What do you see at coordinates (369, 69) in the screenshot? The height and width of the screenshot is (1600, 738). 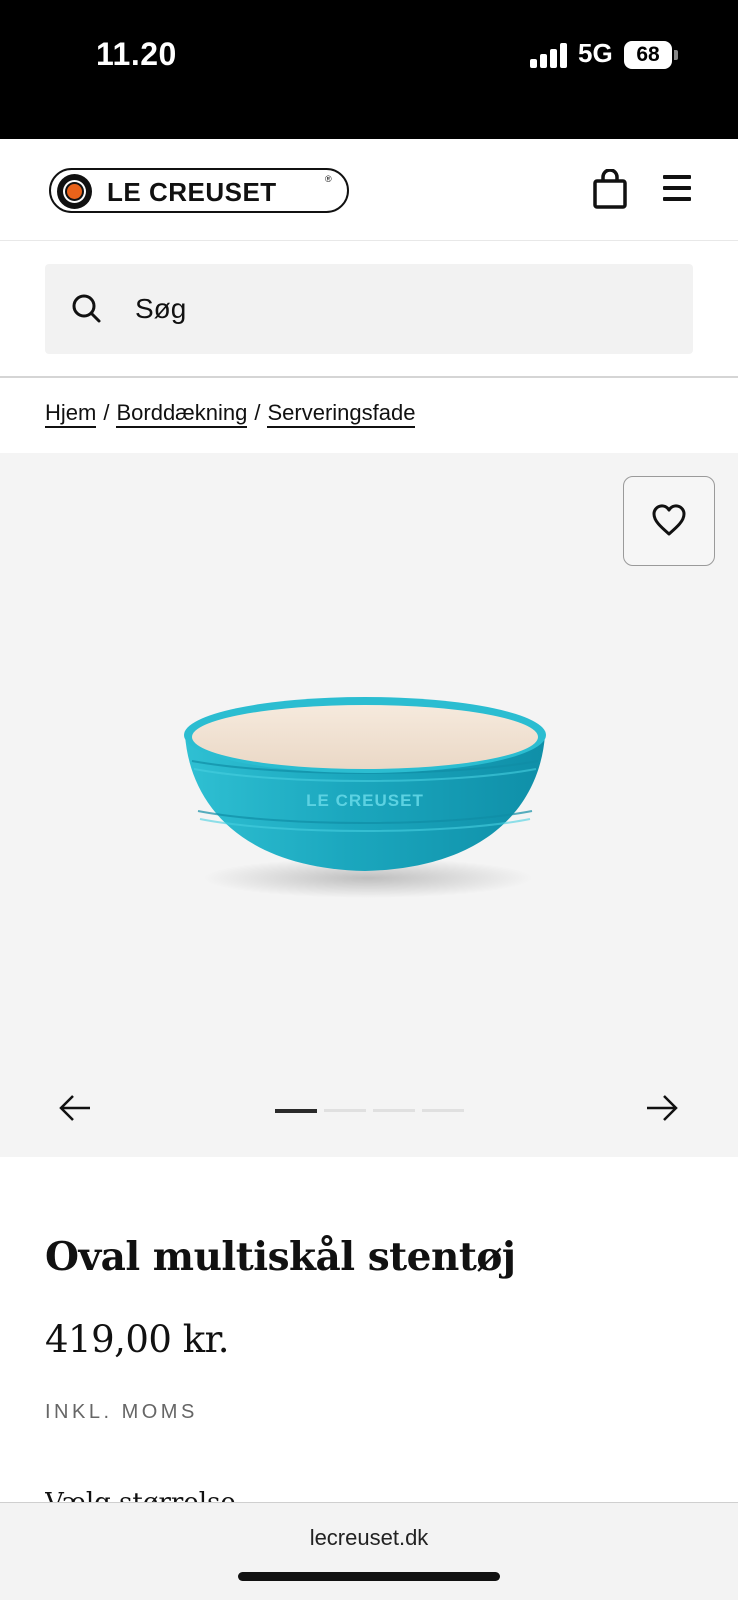 I see `status-bar: 11.20 5G 68` at bounding box center [369, 69].